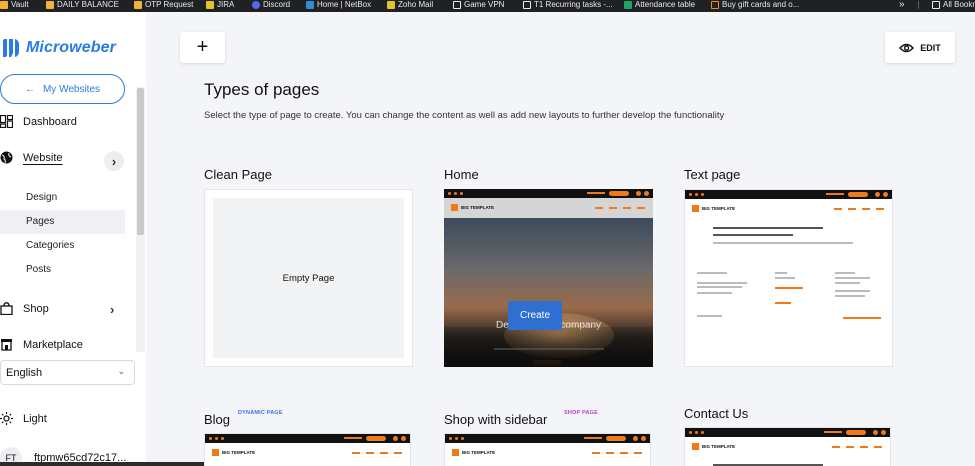 The width and height of the screenshot is (975, 466). I want to click on bookmark-netbox: Home | NetBox, so click(338, 5).